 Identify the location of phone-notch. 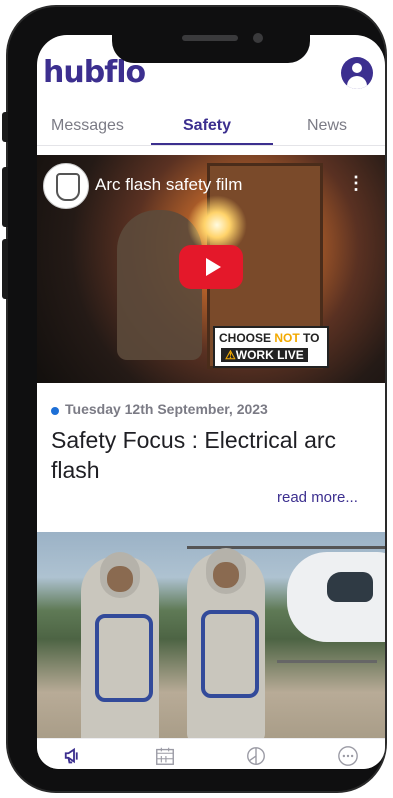
(211, 42).